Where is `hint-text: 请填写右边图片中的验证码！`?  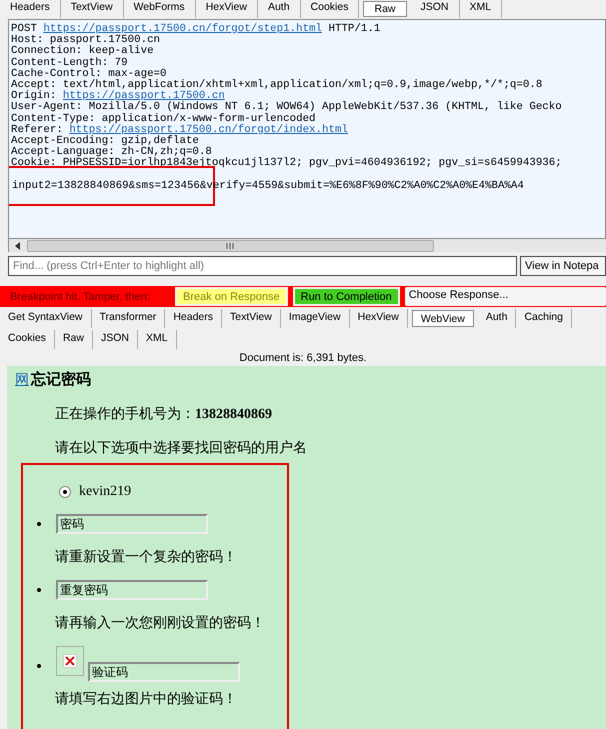
hint-text: 请填写右边图片中的验证码！ is located at coordinates (146, 699).